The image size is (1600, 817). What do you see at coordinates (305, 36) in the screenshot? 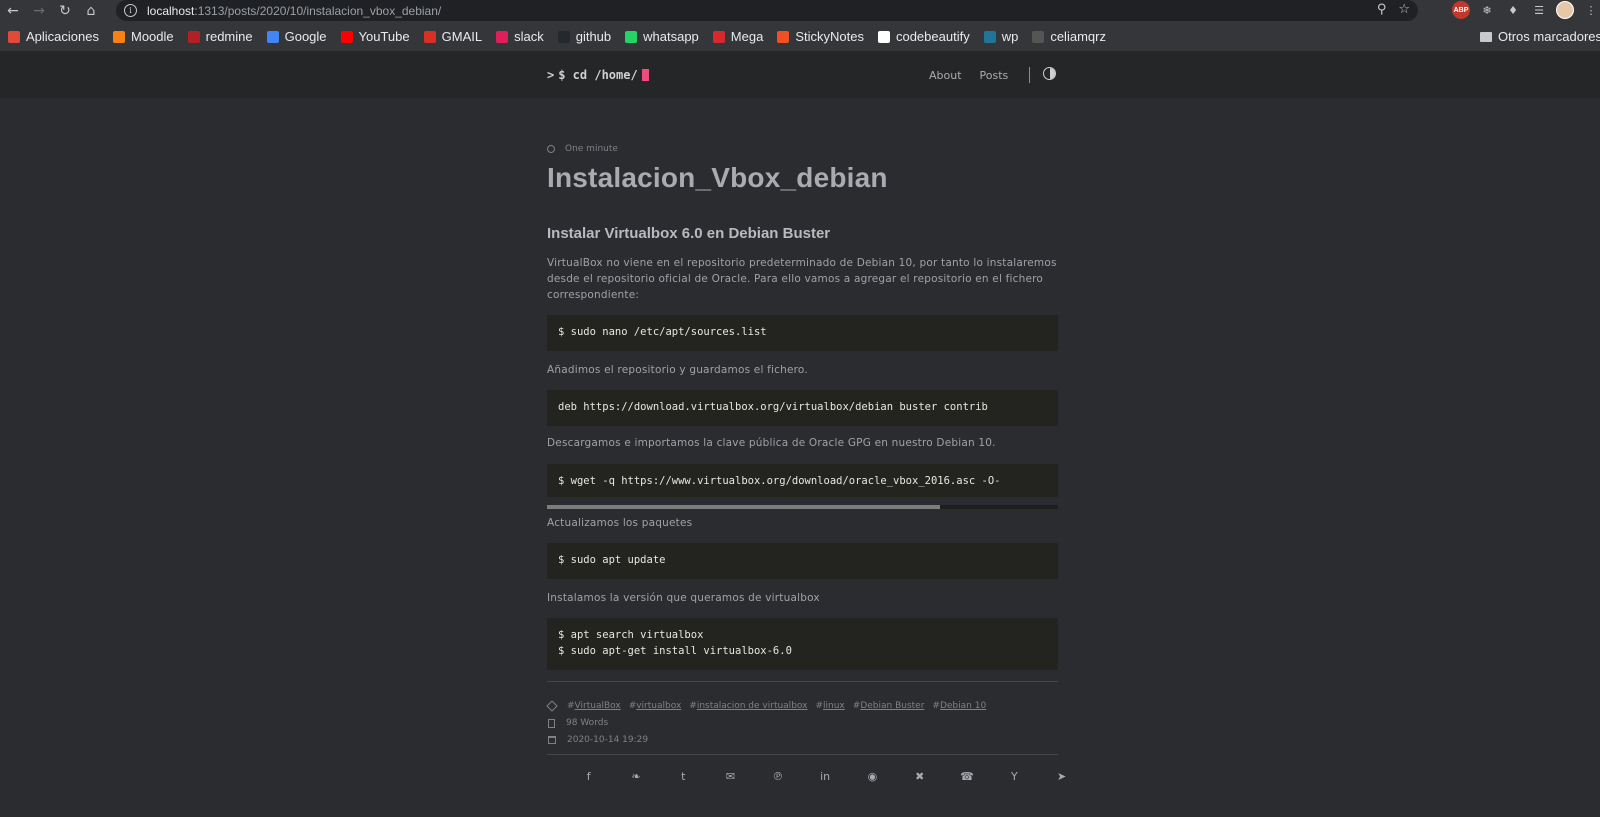
I see `bookmark-label: Google` at bounding box center [305, 36].